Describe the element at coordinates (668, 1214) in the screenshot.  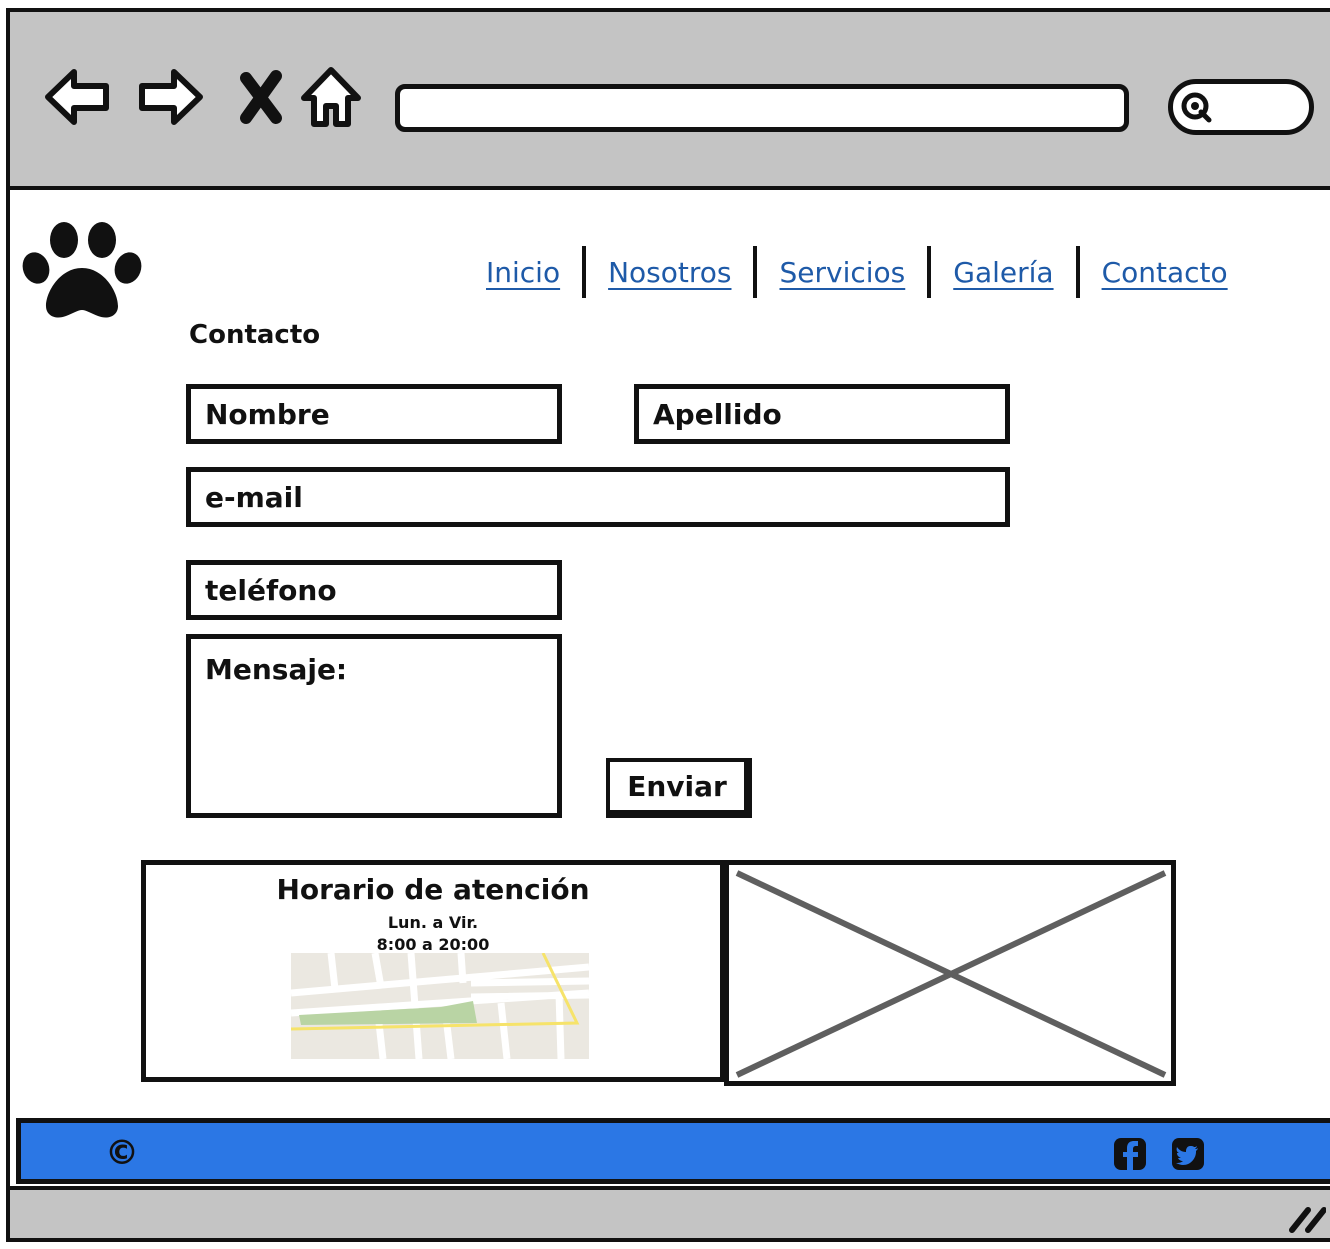
I see `status-bar` at that location.